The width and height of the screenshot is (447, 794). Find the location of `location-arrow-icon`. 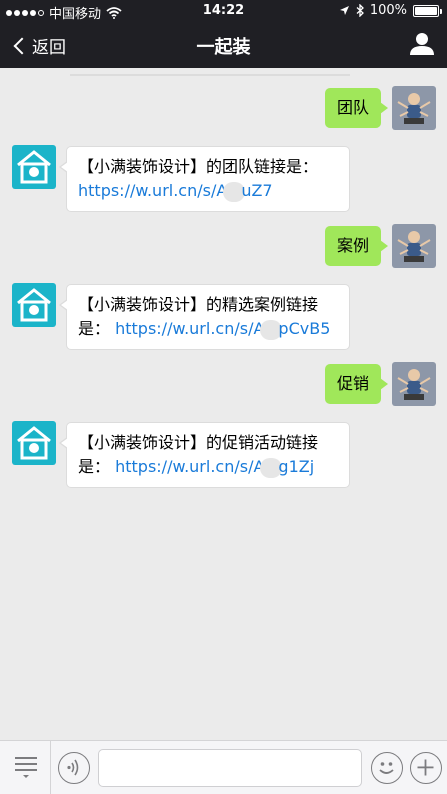

location-arrow-icon is located at coordinates (344, 10).